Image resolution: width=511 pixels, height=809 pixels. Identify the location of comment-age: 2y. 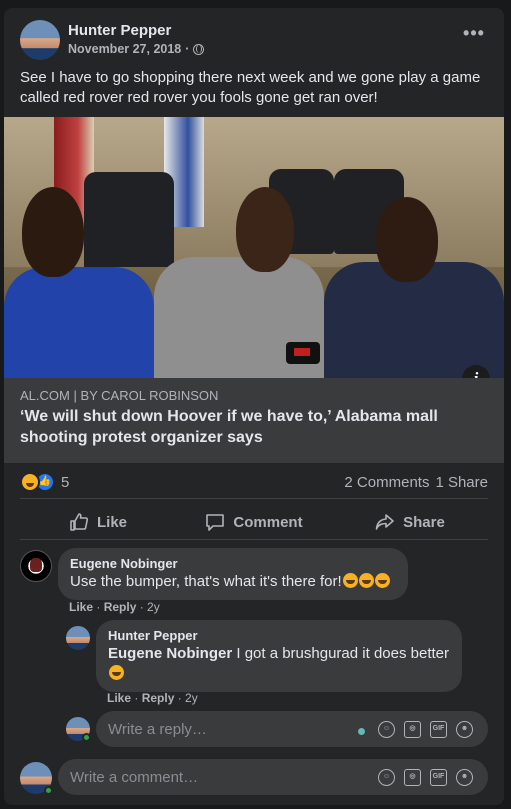
(153, 607).